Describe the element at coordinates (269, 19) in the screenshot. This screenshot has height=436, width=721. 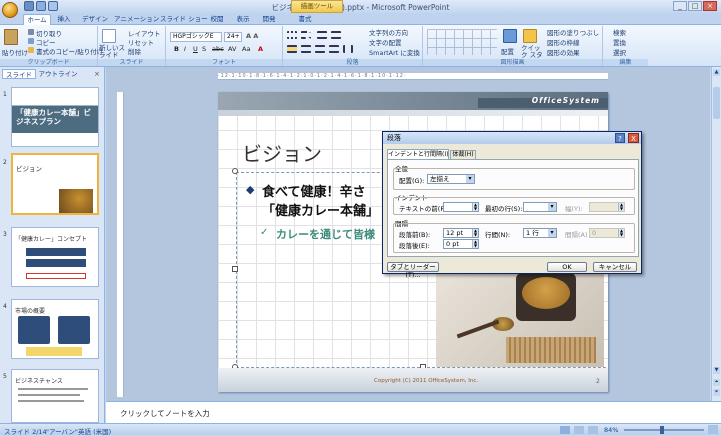
I see `tab-developer: 開発` at that location.